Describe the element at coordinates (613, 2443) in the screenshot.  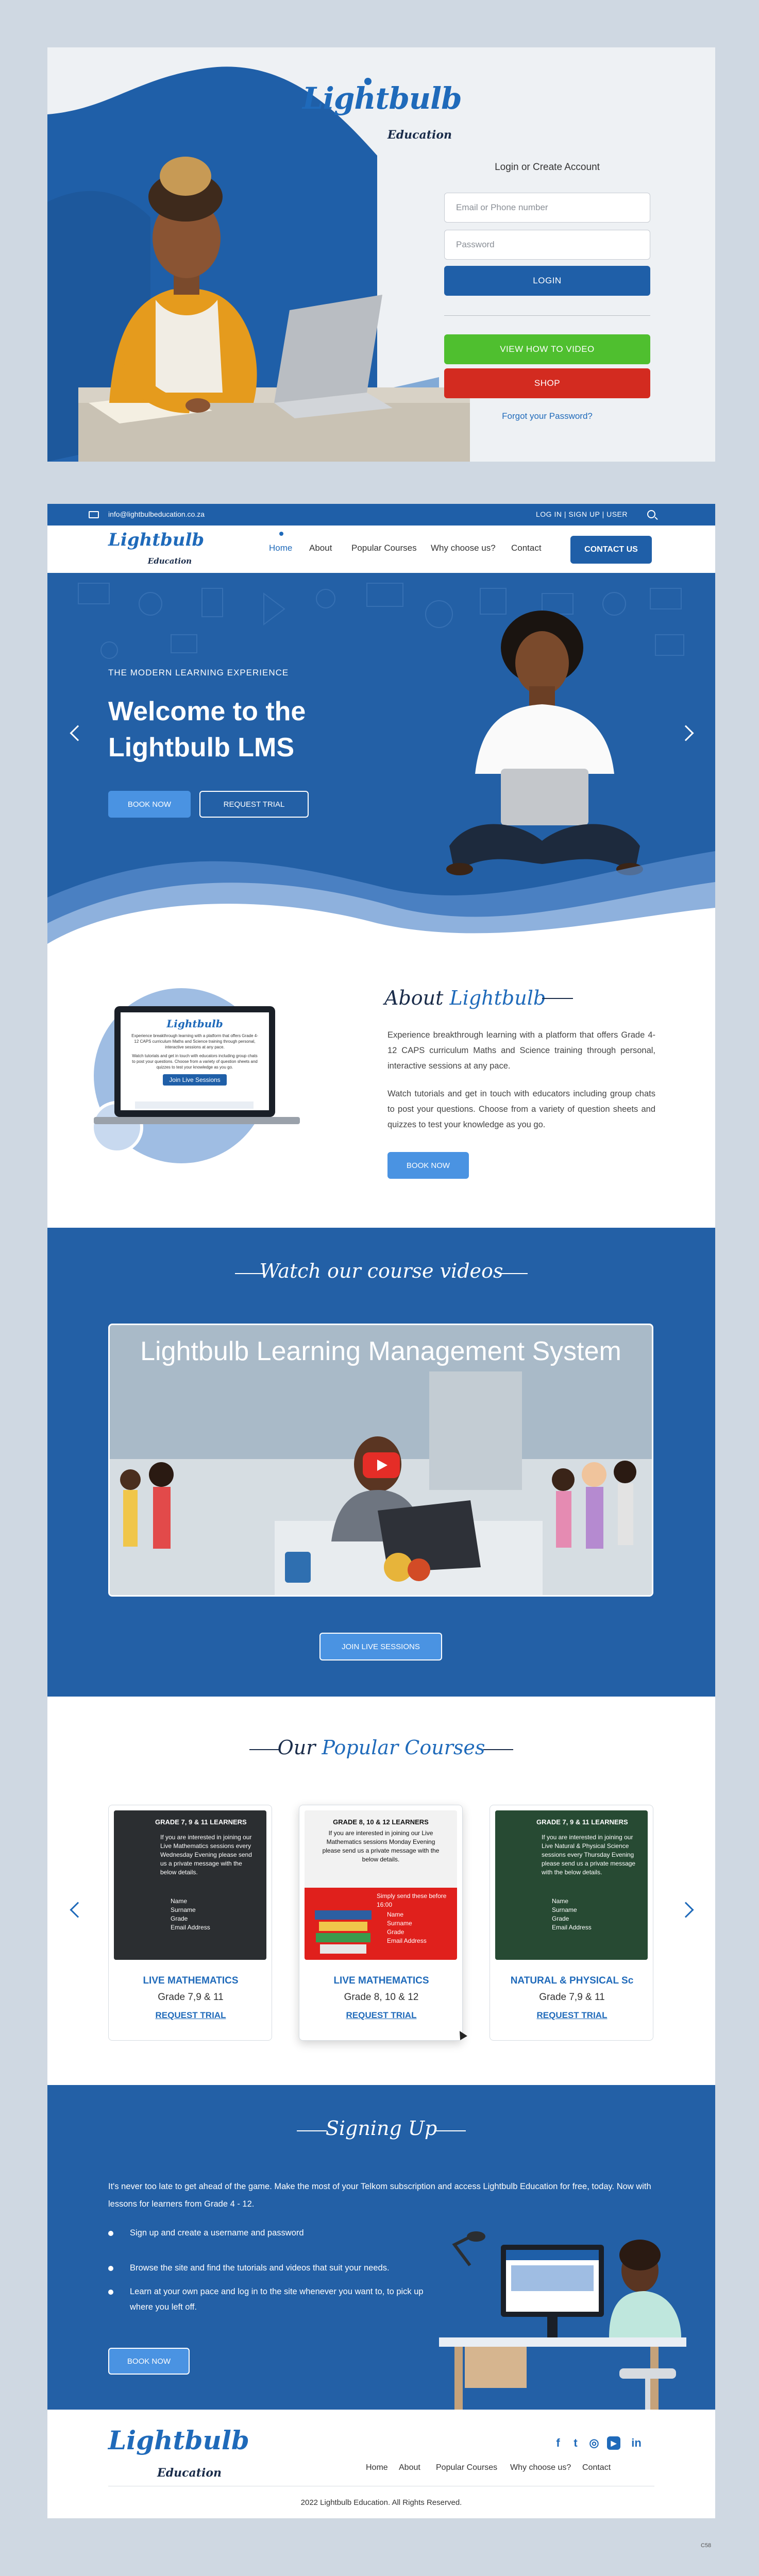
I see `youtube-icon: ▶` at that location.